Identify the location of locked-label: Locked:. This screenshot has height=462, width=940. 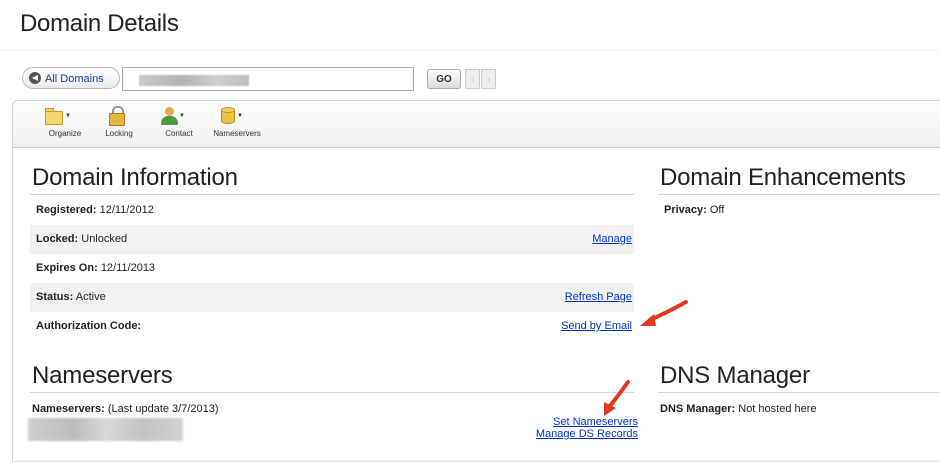
(57, 239).